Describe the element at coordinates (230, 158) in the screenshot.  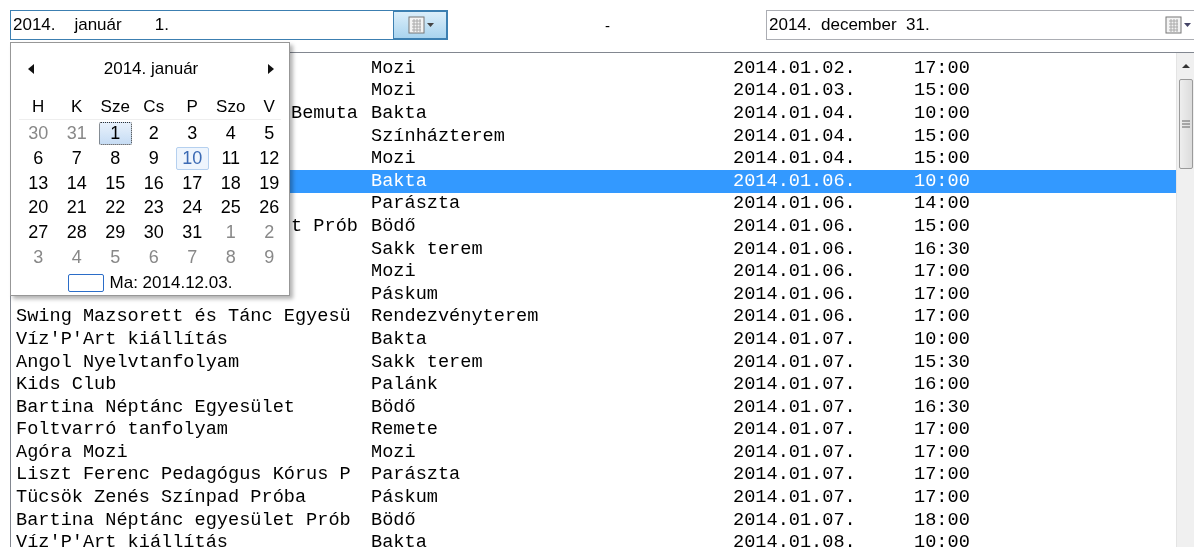
I see `calendar-day: 11` at that location.